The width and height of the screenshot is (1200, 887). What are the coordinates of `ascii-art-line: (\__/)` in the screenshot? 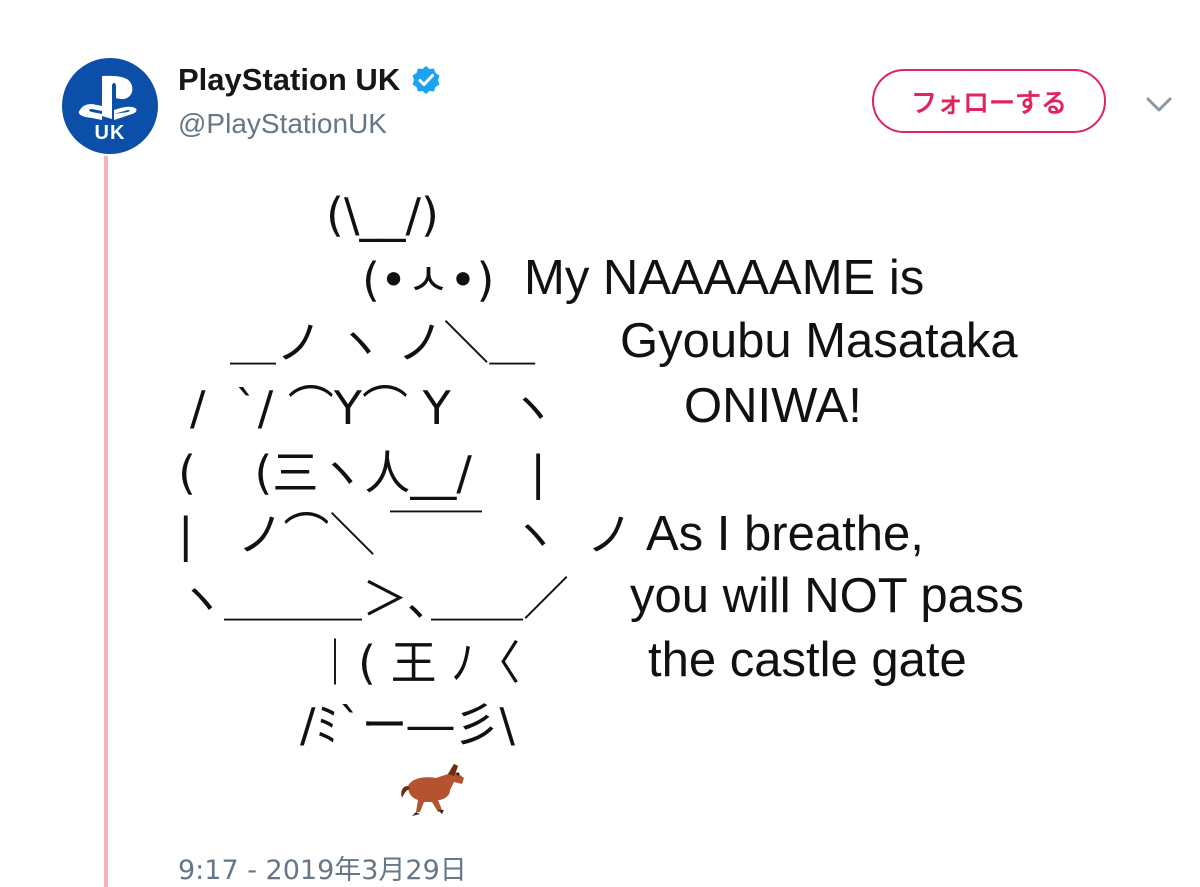 It's located at (382, 215).